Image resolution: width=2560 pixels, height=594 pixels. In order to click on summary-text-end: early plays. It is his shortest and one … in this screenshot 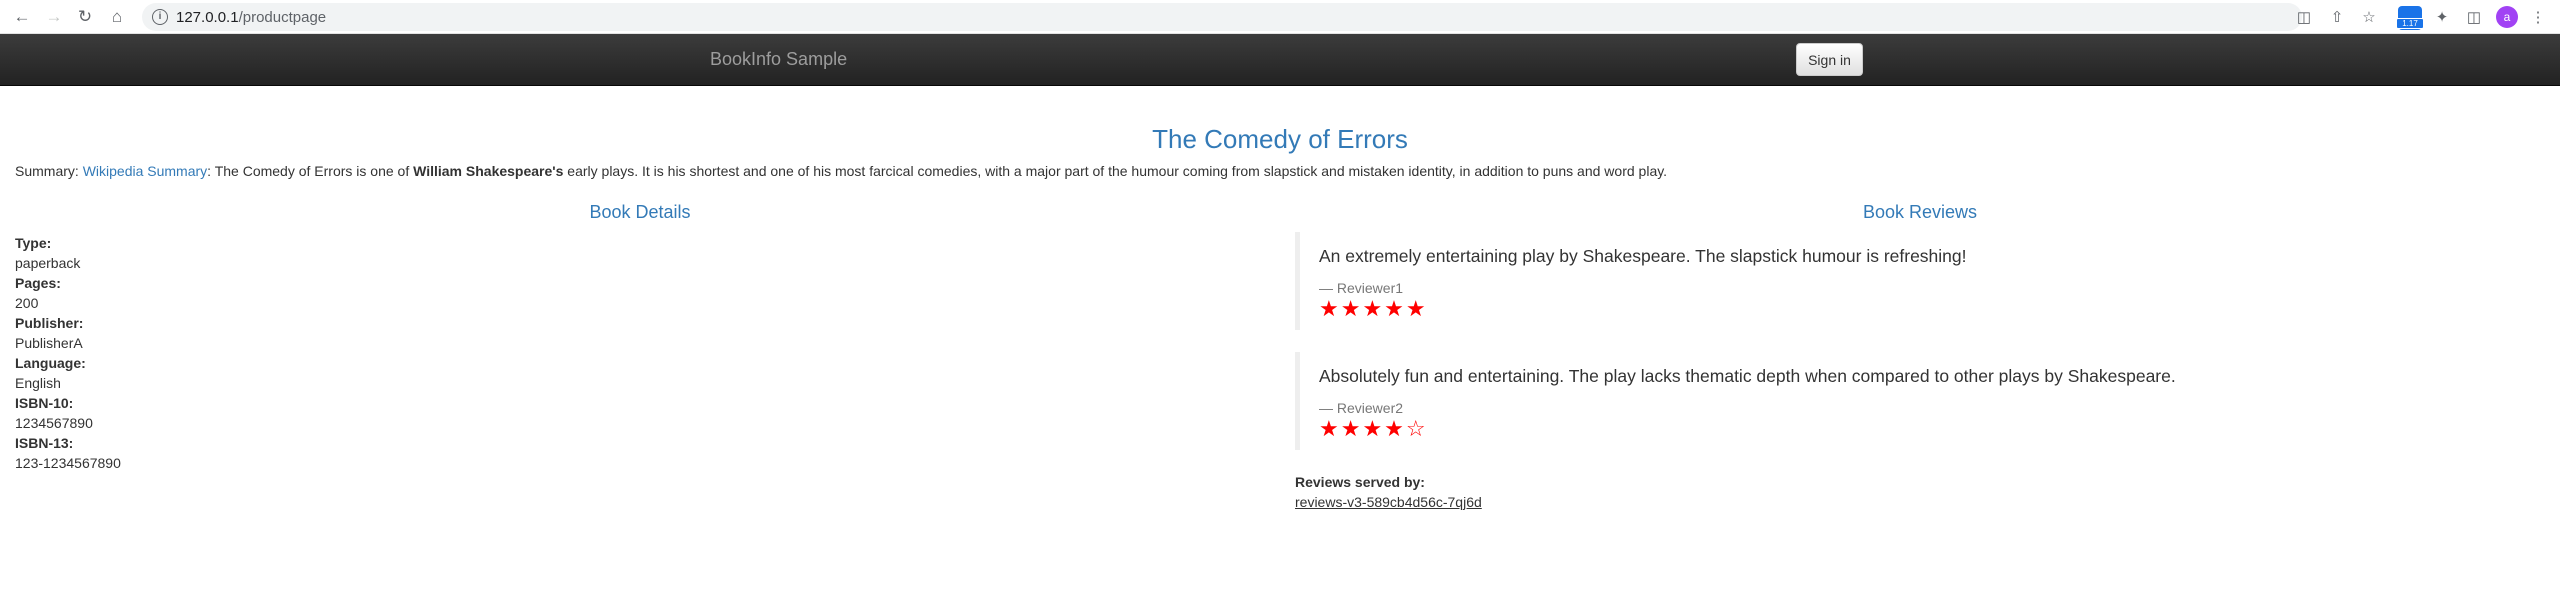, I will do `click(1115, 171)`.